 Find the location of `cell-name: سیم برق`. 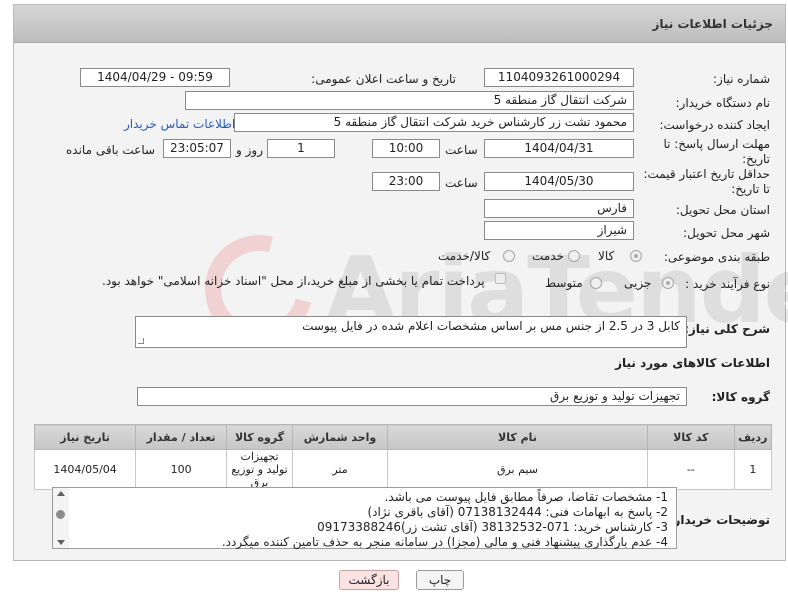

cell-name: سیم برق is located at coordinates (517, 469).